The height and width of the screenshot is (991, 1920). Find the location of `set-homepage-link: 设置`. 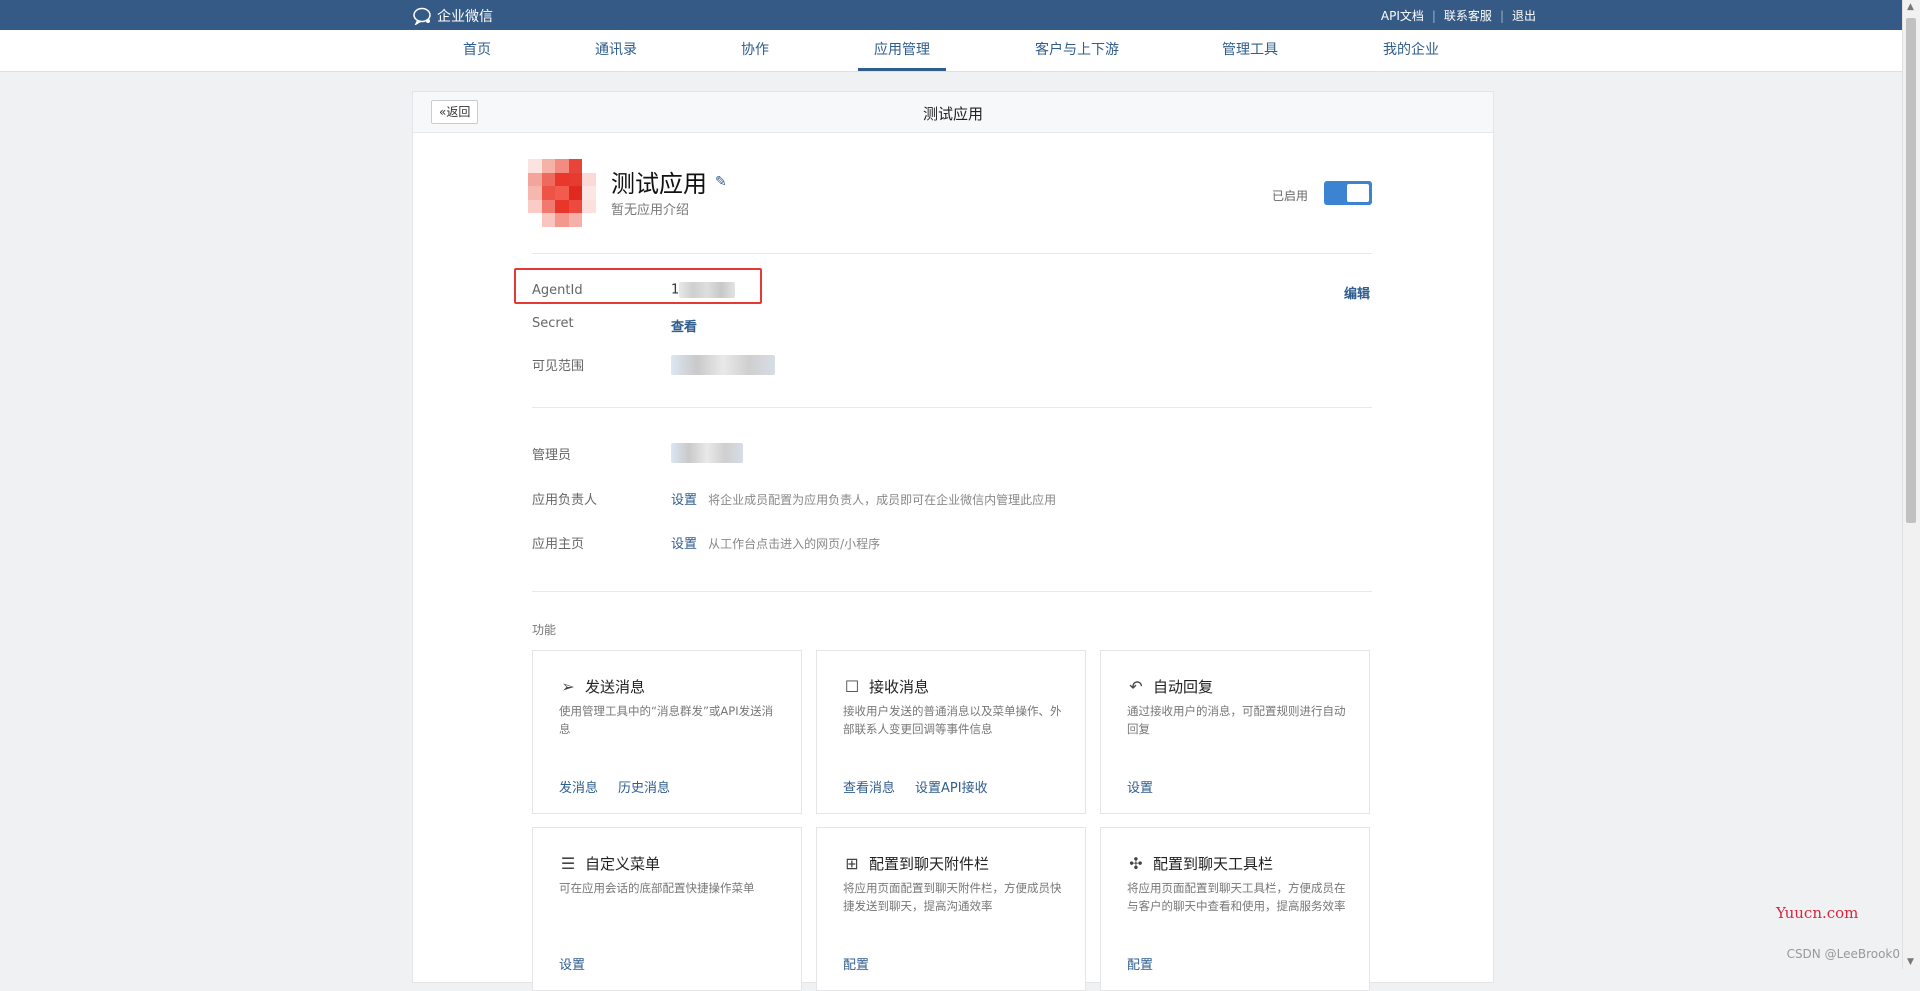

set-homepage-link: 设置 is located at coordinates (684, 544).